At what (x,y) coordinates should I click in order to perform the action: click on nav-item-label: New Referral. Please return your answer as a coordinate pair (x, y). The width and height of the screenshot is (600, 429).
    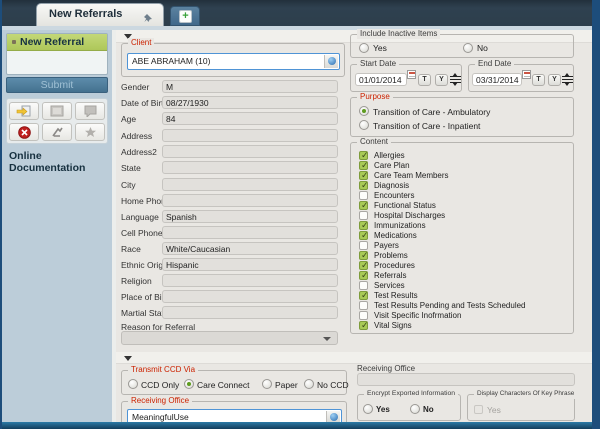
    Looking at the image, I should click on (52, 42).